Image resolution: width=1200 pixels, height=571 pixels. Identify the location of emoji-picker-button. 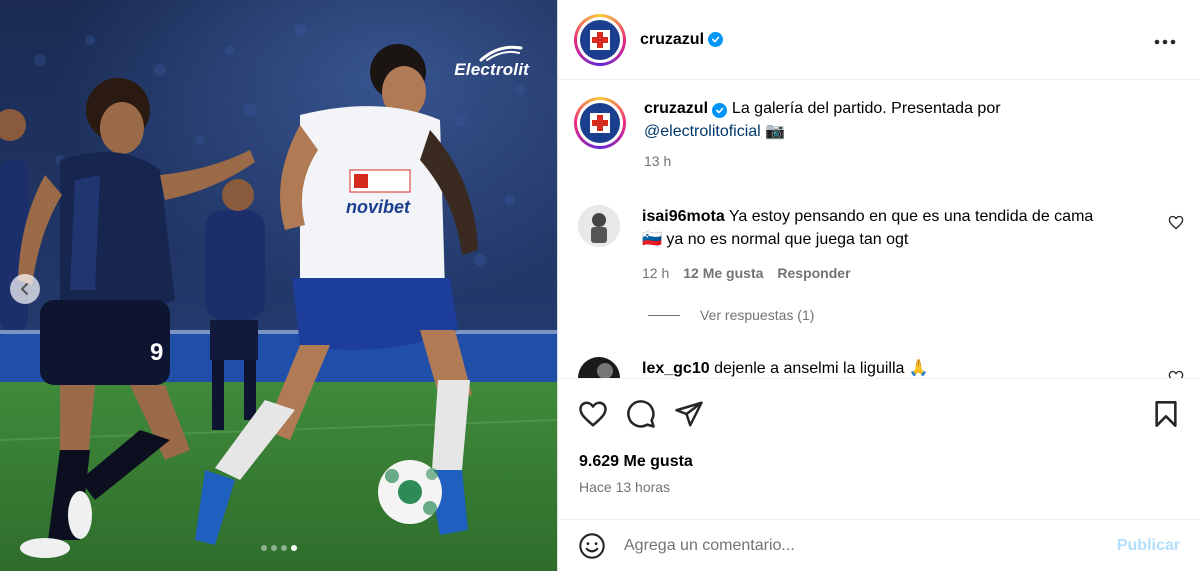
(592, 546).